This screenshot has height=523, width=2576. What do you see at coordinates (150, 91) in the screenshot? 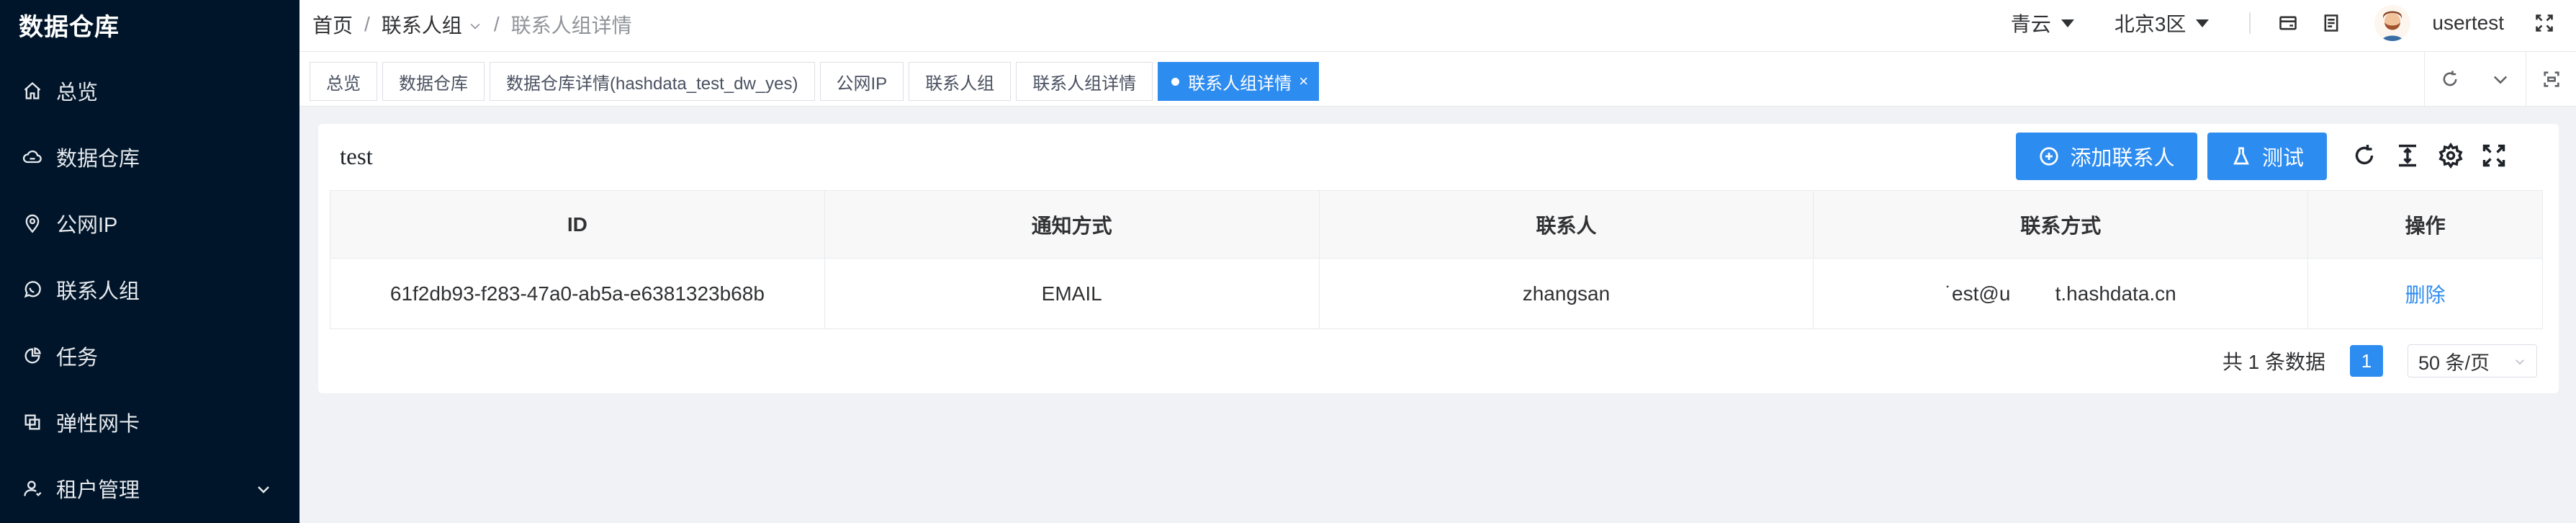
I see `sidebar-item-overview: 总览` at bounding box center [150, 91].